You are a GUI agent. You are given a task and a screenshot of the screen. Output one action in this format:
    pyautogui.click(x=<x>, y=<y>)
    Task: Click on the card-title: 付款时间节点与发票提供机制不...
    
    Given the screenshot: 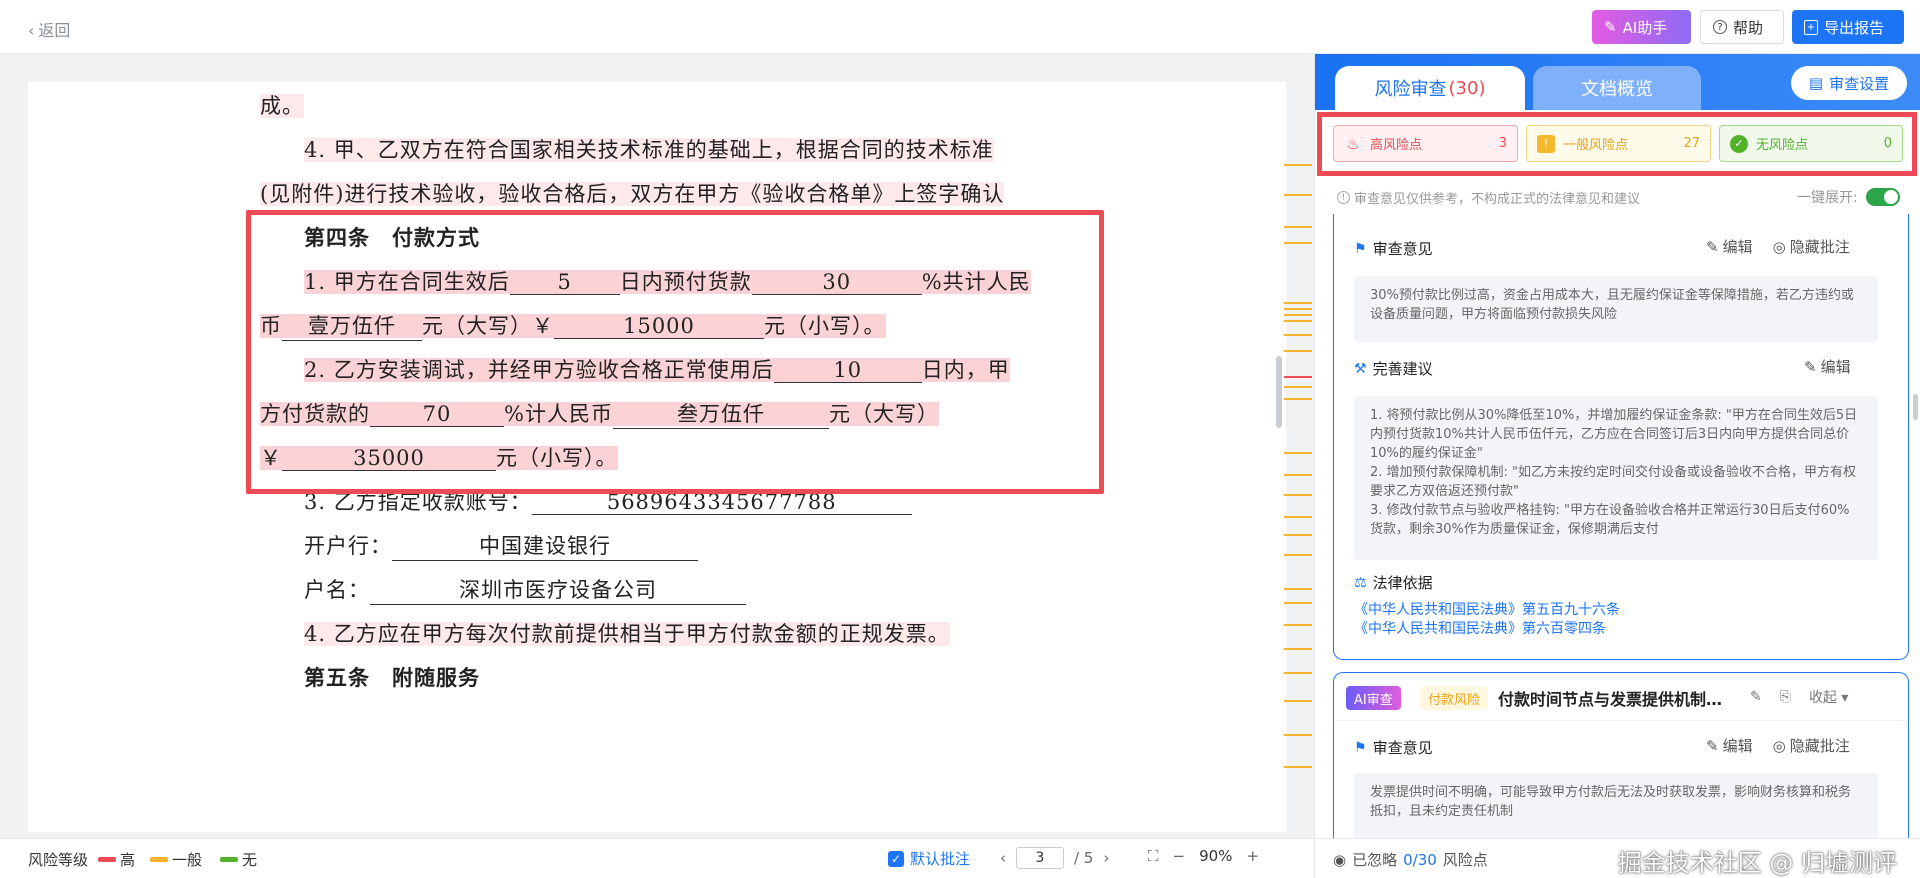 What is the action you would take?
    pyautogui.click(x=1617, y=699)
    